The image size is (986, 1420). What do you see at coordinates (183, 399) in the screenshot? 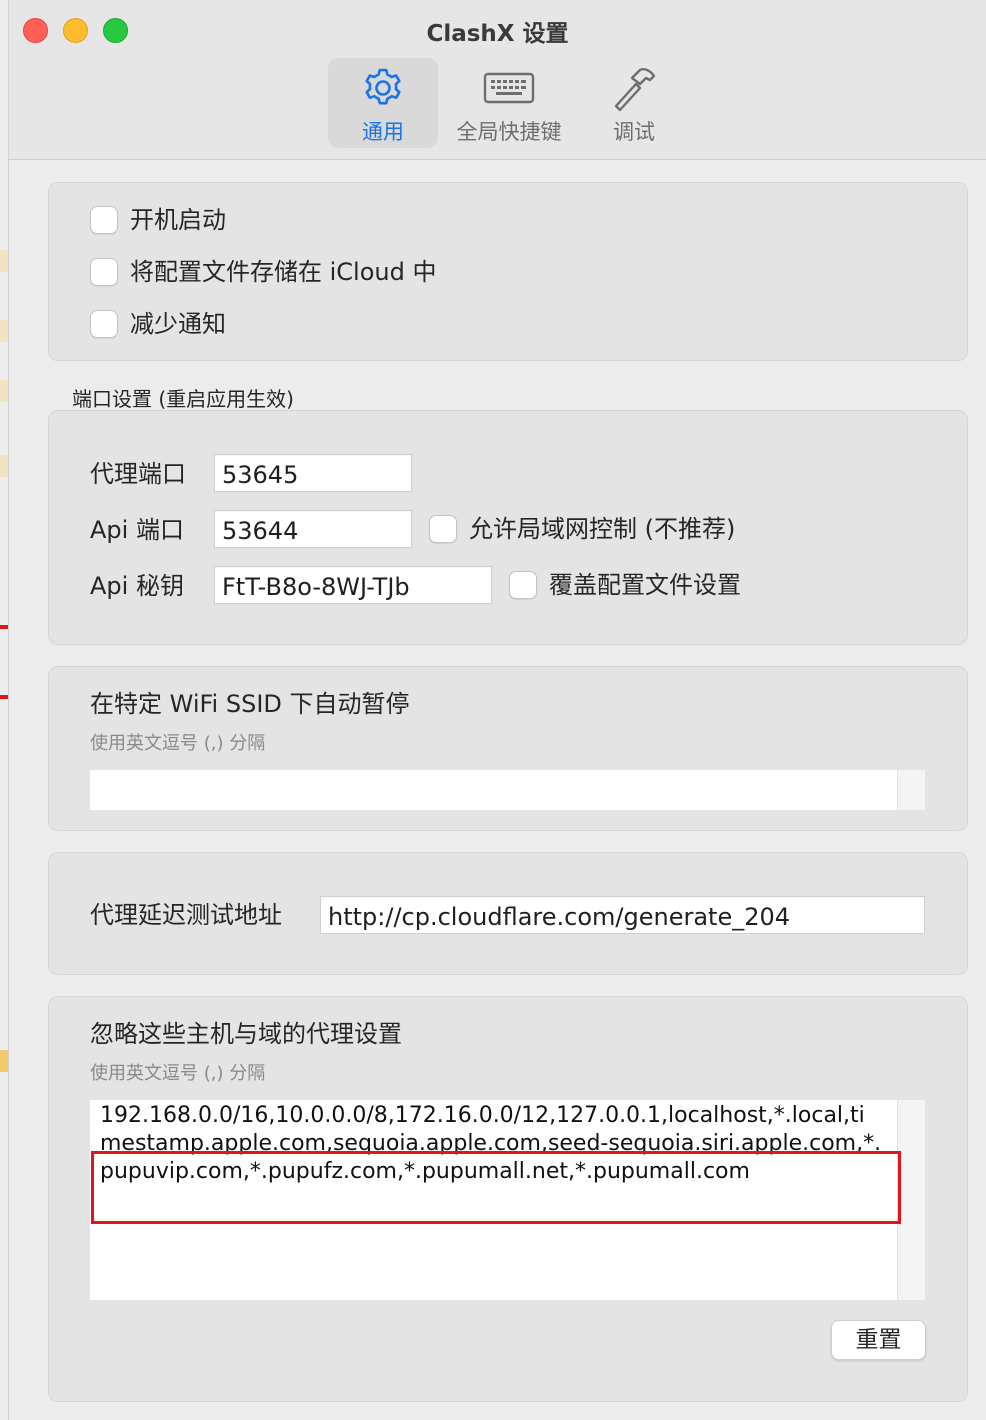
I see `port-settings-title: 端口设置 (重启应用生效)` at bounding box center [183, 399].